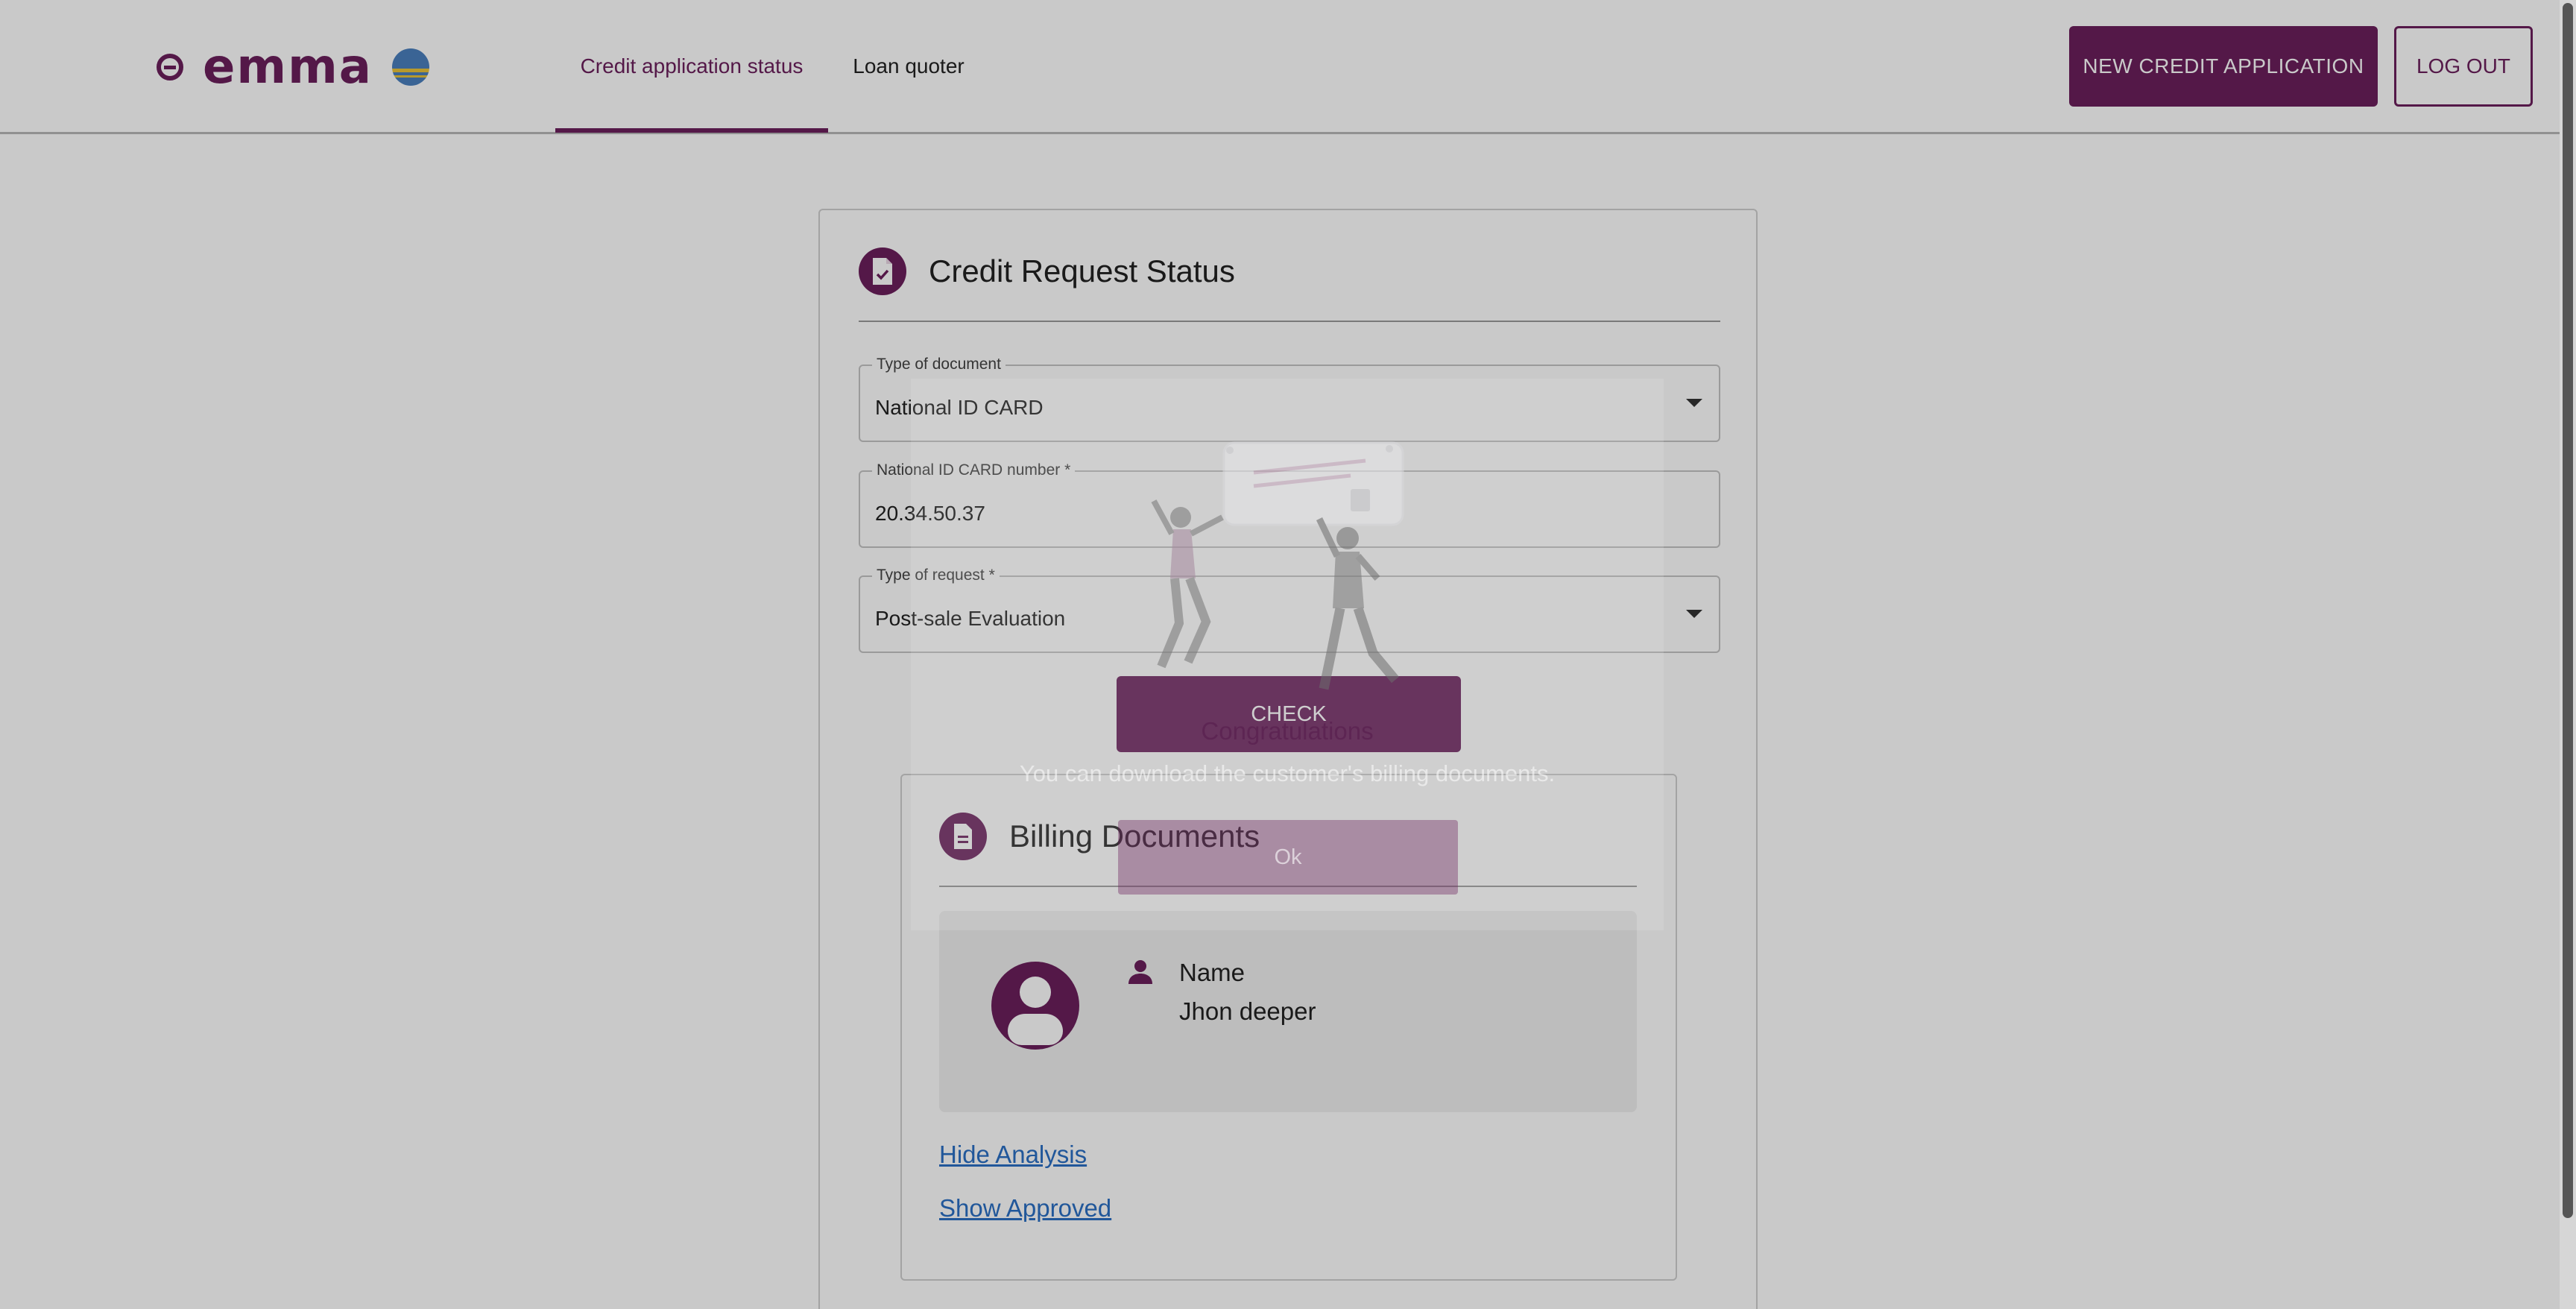 Image resolution: width=2576 pixels, height=1309 pixels. What do you see at coordinates (1277, 565) in the screenshot?
I see `celebration-illustration` at bounding box center [1277, 565].